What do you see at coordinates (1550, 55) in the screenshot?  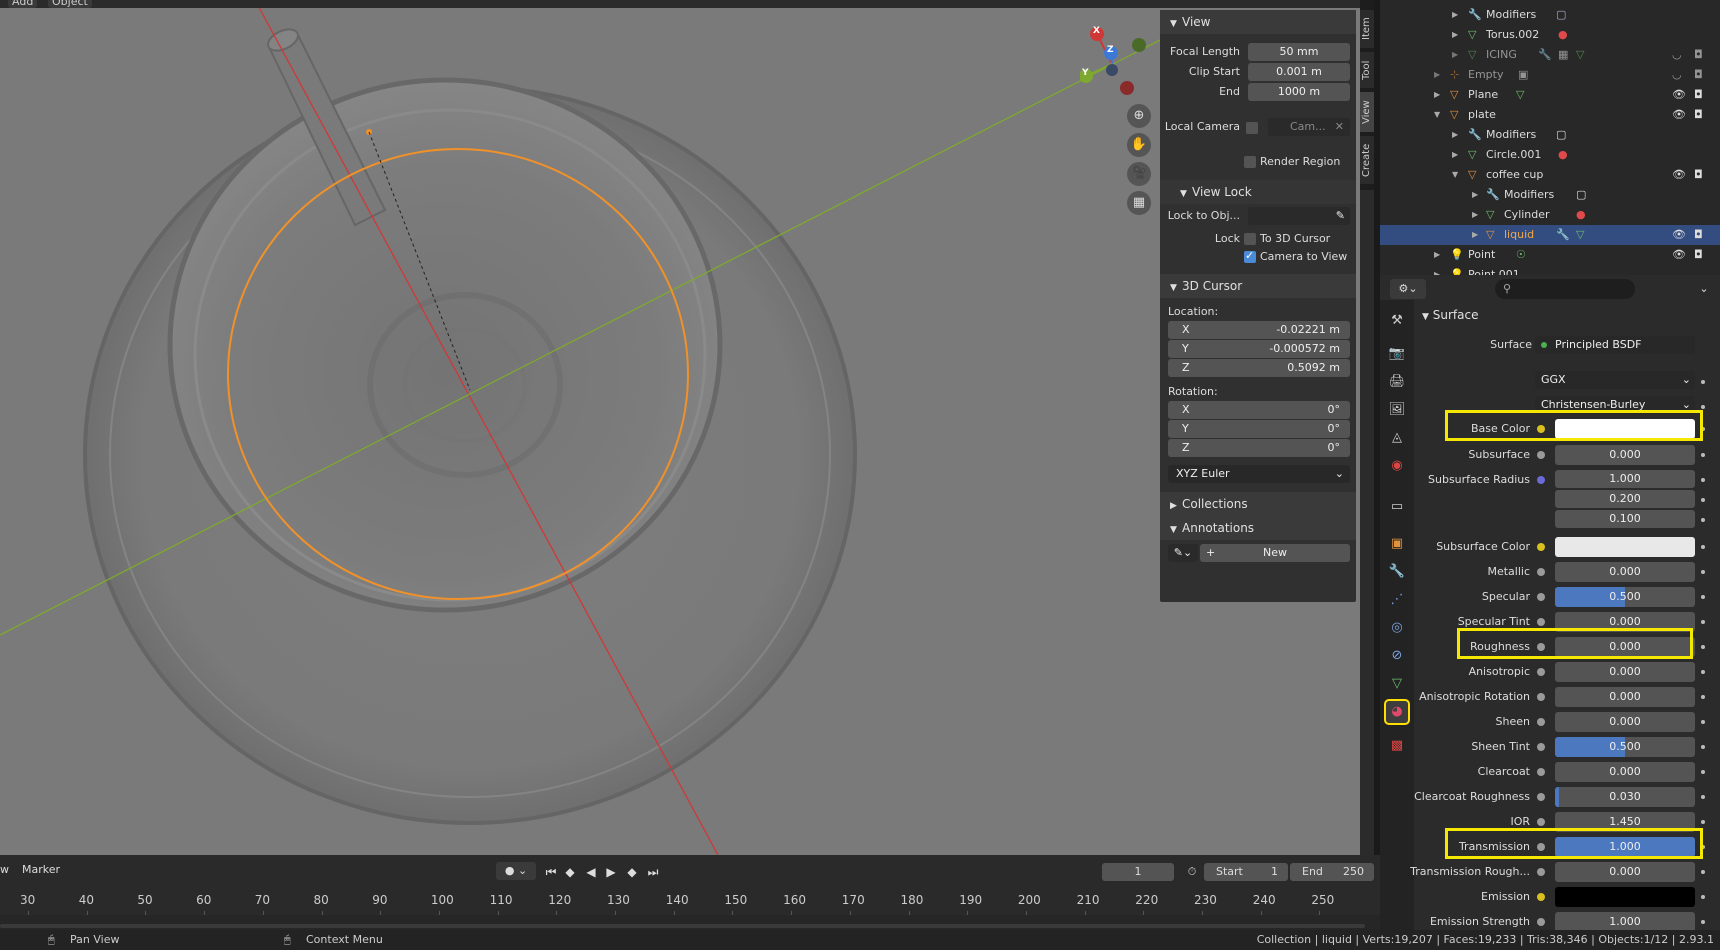 I see `outliner-row: ▶ ▽ ICING 🔧 ▦ ▽ ◡ ◘` at bounding box center [1550, 55].